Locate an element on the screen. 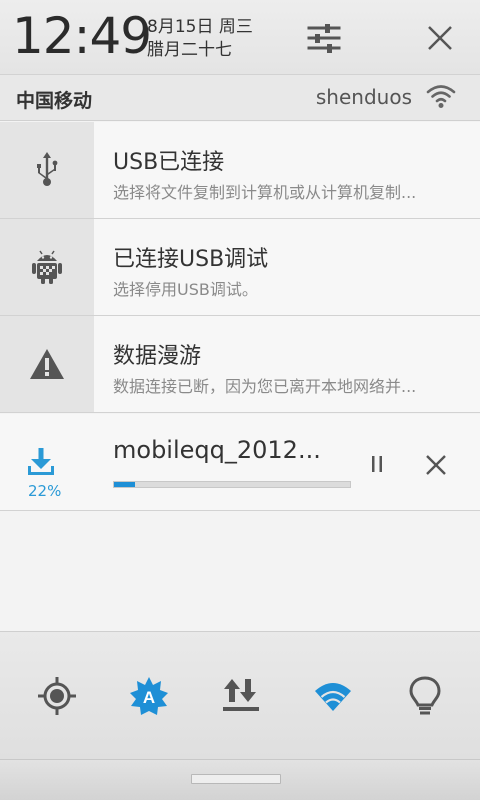  download-progress-bar is located at coordinates (232, 484).